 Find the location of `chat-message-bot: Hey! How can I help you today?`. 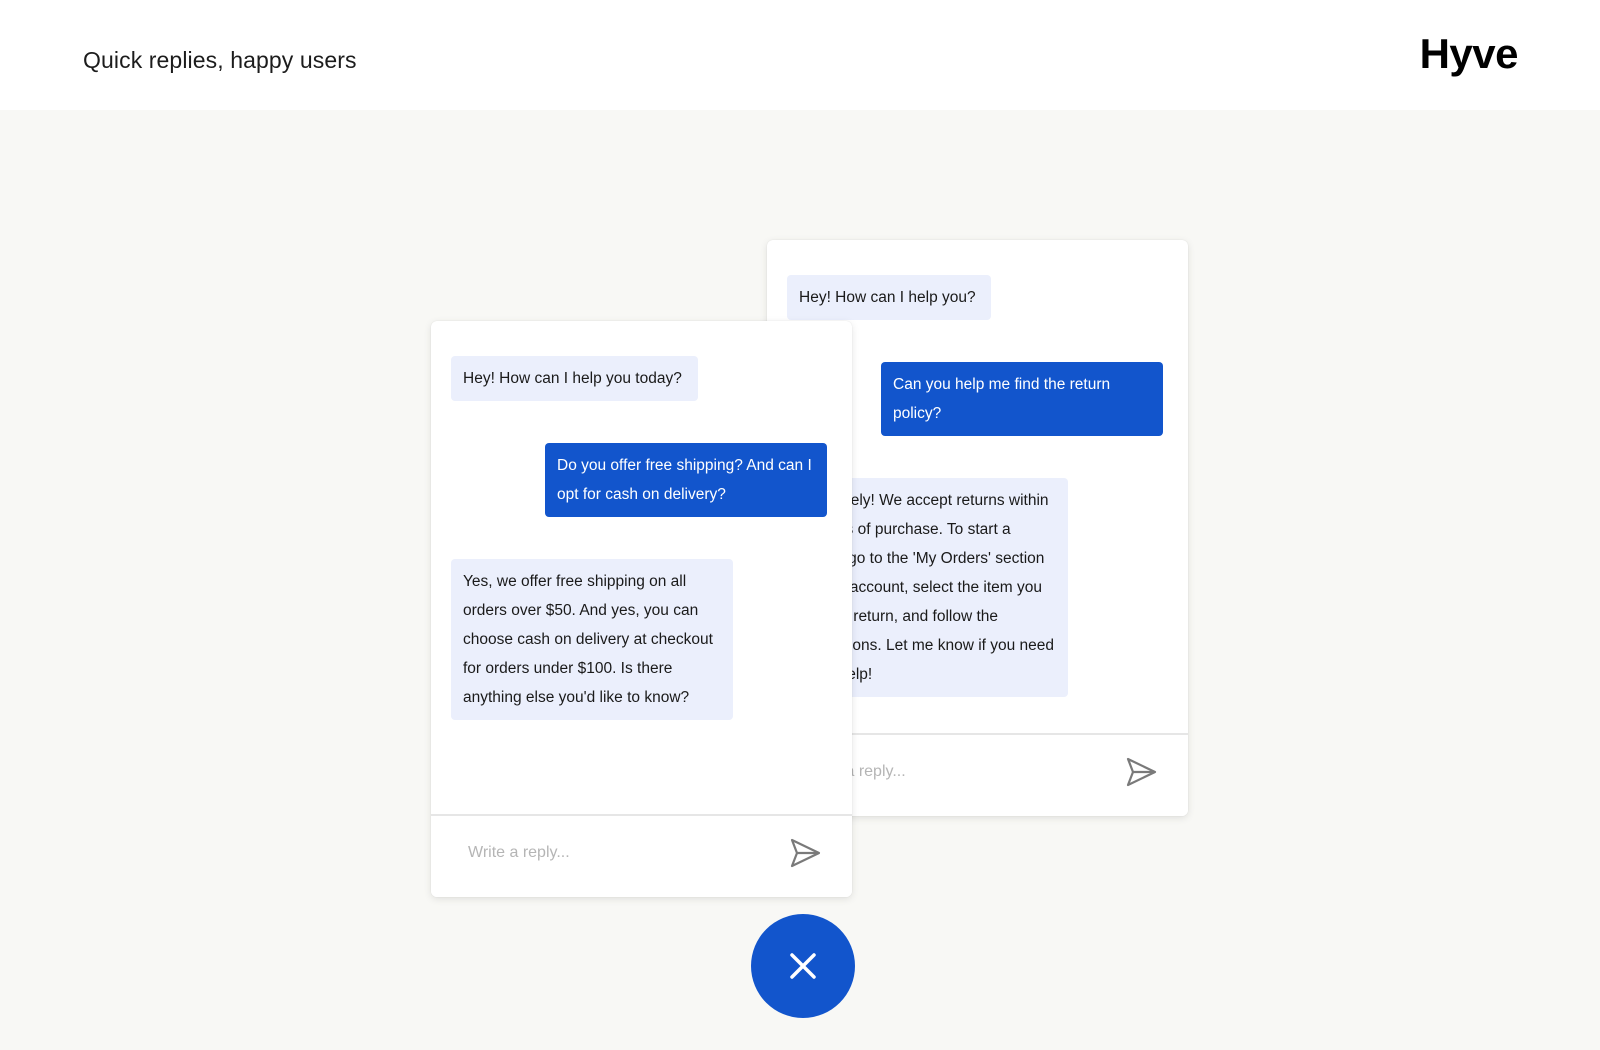

chat-message-bot: Hey! How can I help you today? is located at coordinates (574, 378).